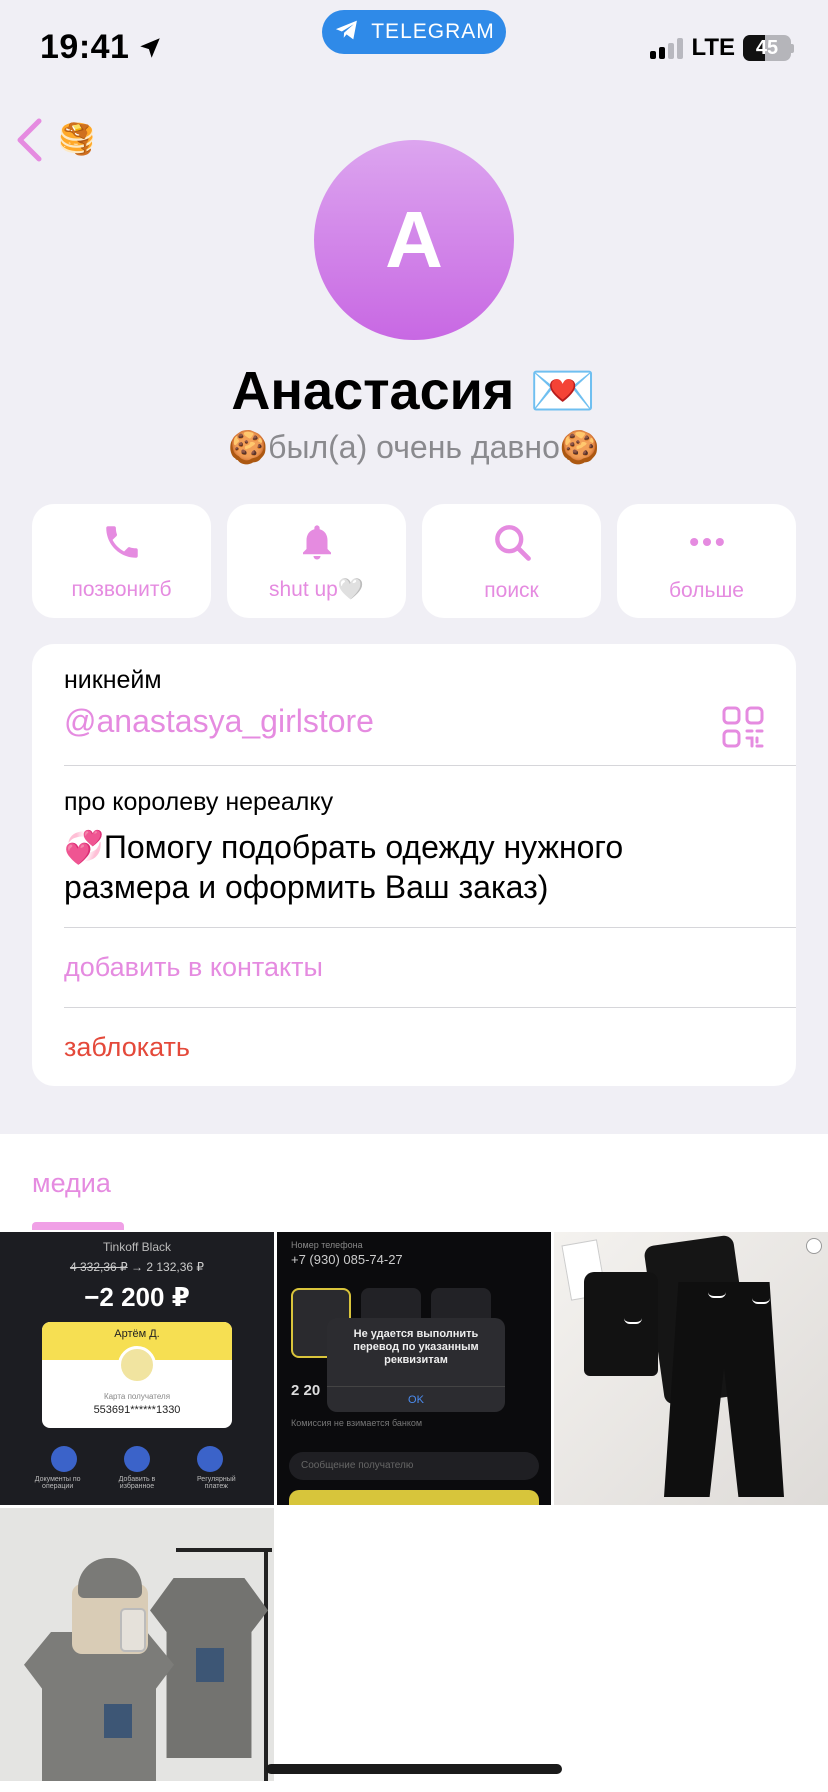 This screenshot has height=1792, width=828. Describe the element at coordinates (150, 48) in the screenshot. I see `location-arrow-icon` at that location.